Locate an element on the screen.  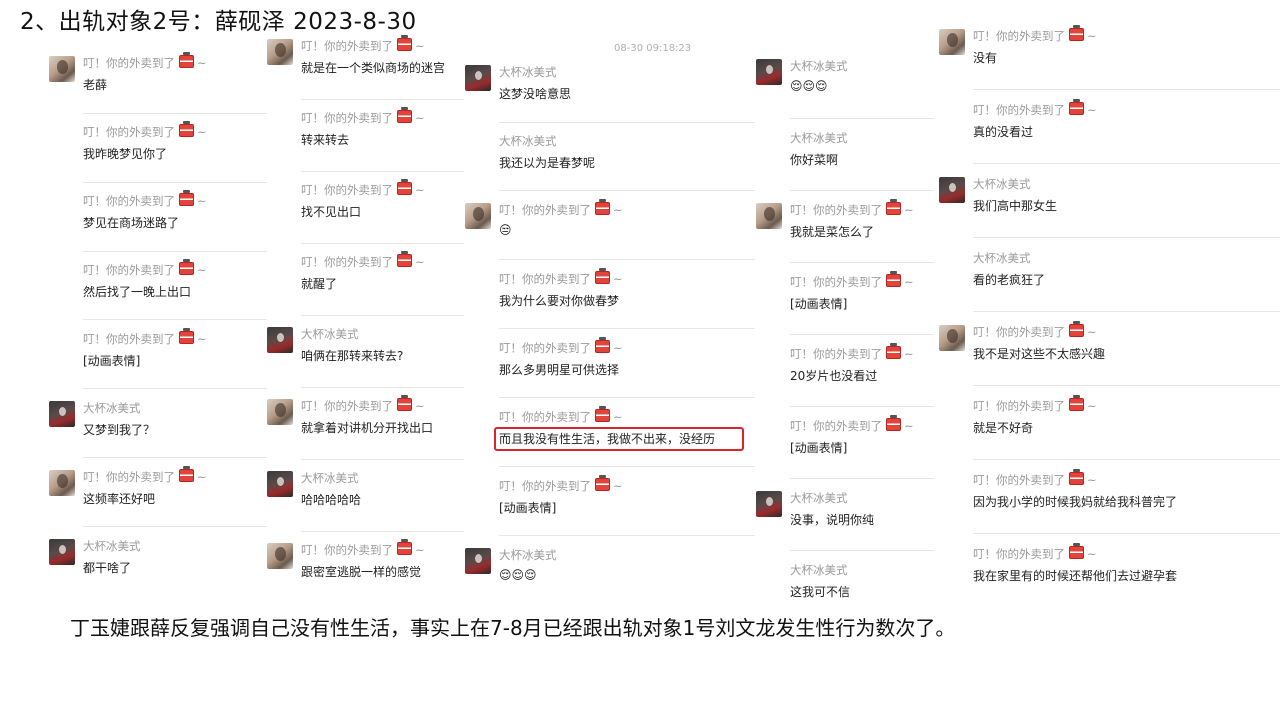
message-text: 就拿着对讲机分开找出口 is located at coordinates (367, 428).